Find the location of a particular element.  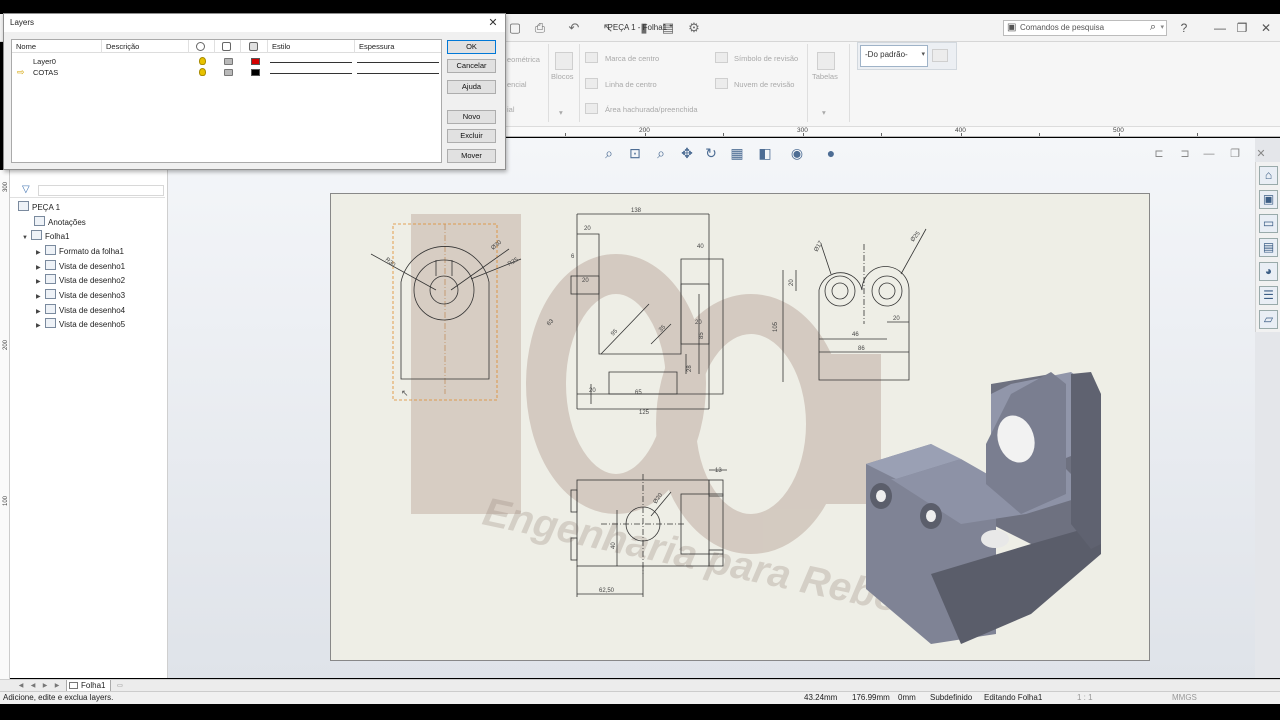

last-sheet-icon: ▶ is located at coordinates (57, 686).